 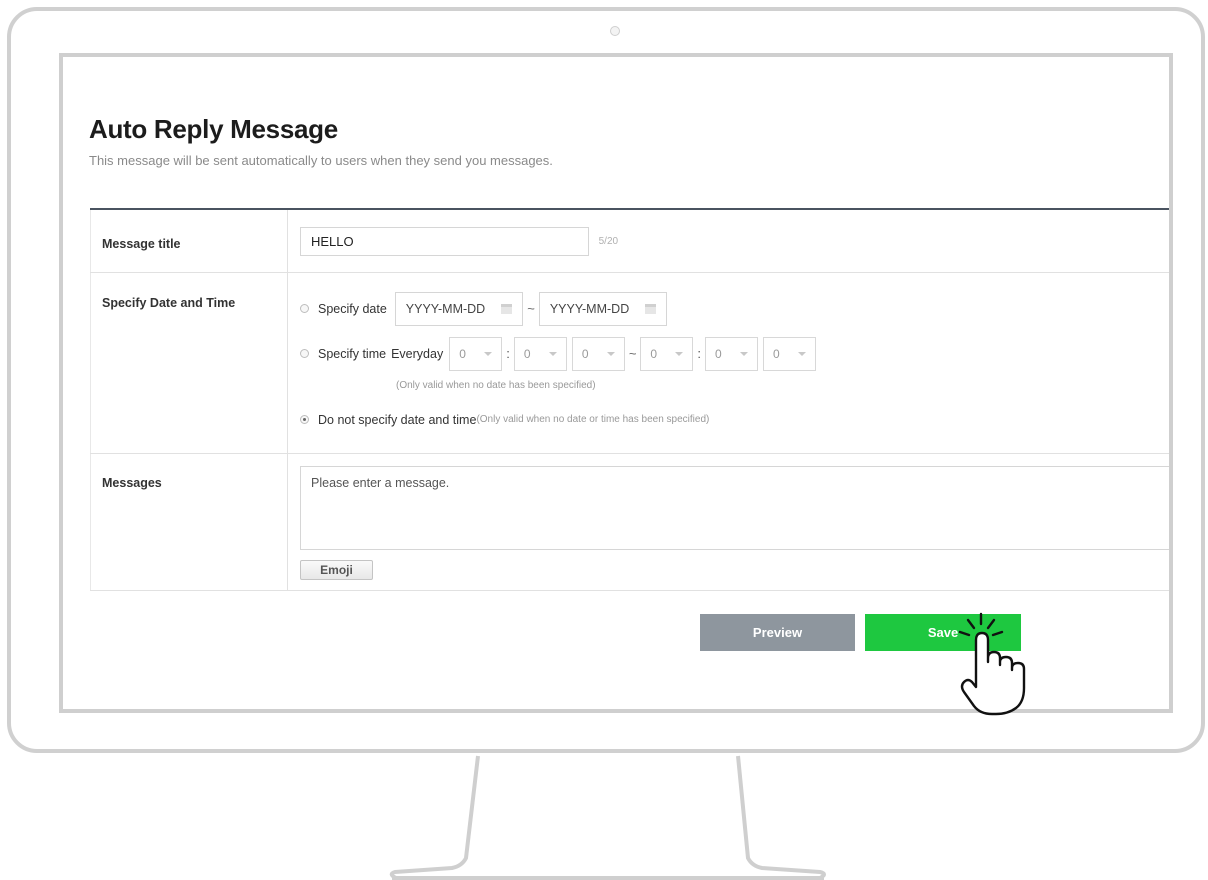 What do you see at coordinates (777, 632) in the screenshot?
I see `preview-button: Preview` at bounding box center [777, 632].